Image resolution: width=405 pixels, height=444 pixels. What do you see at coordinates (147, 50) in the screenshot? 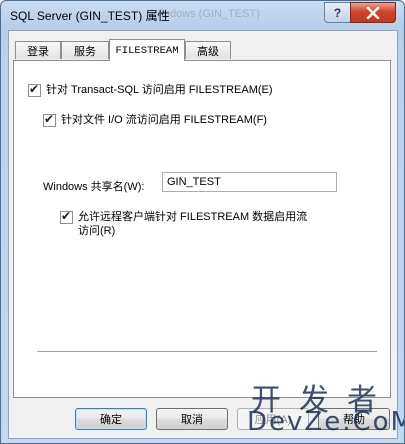
I see `tab-filestream: FILESTREAM` at bounding box center [147, 50].